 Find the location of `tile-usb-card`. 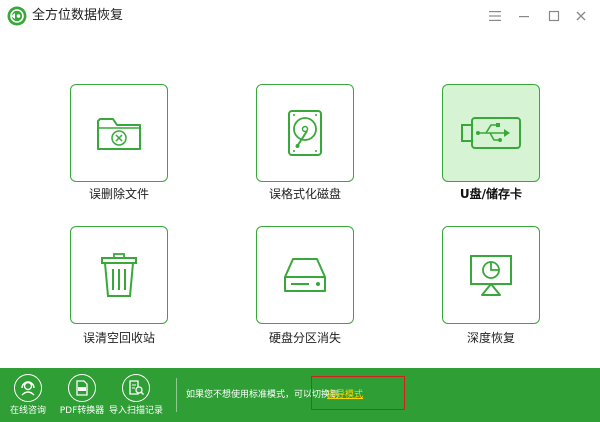

tile-usb-card is located at coordinates (491, 133).